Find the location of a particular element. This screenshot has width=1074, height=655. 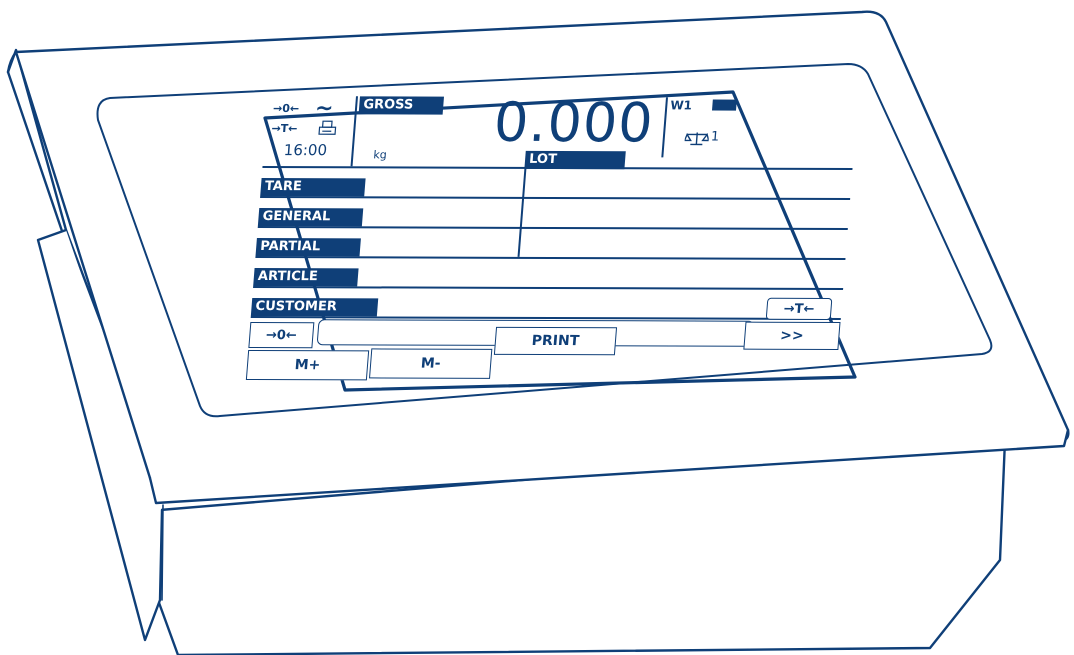

more-button: >> is located at coordinates (792, 336).